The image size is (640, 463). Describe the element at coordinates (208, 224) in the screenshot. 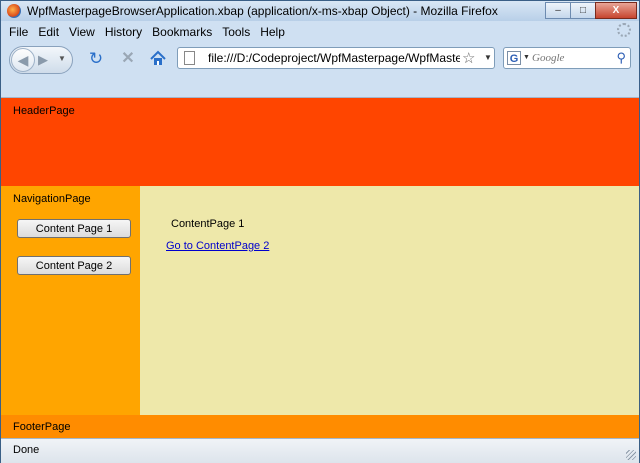

I see `content-page-title: ContentPage 1` at that location.